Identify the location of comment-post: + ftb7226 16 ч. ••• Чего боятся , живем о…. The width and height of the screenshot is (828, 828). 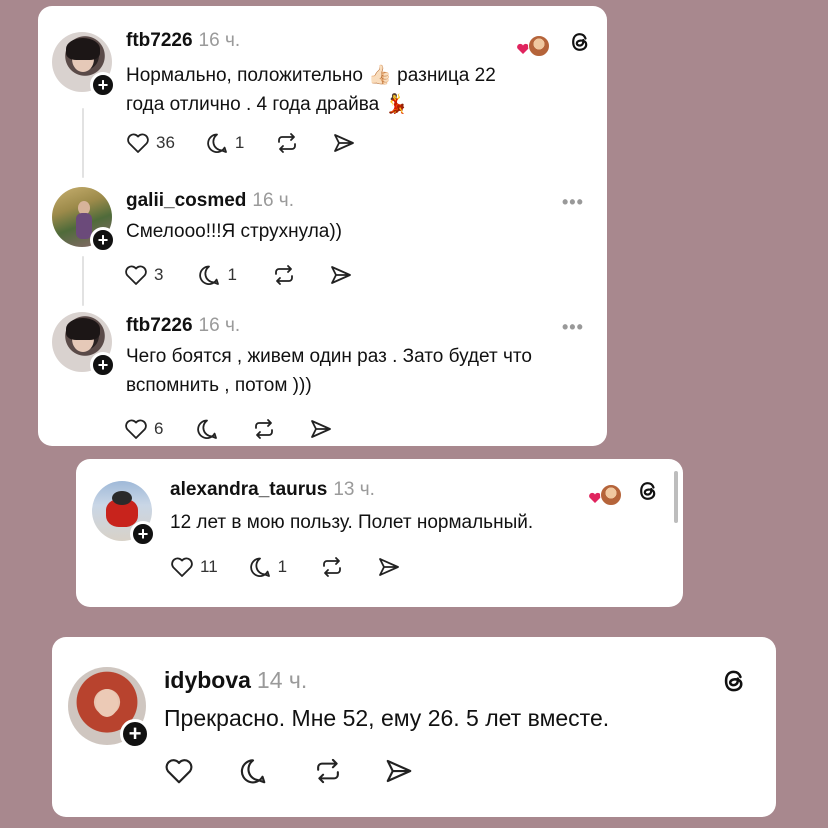
(322, 368).